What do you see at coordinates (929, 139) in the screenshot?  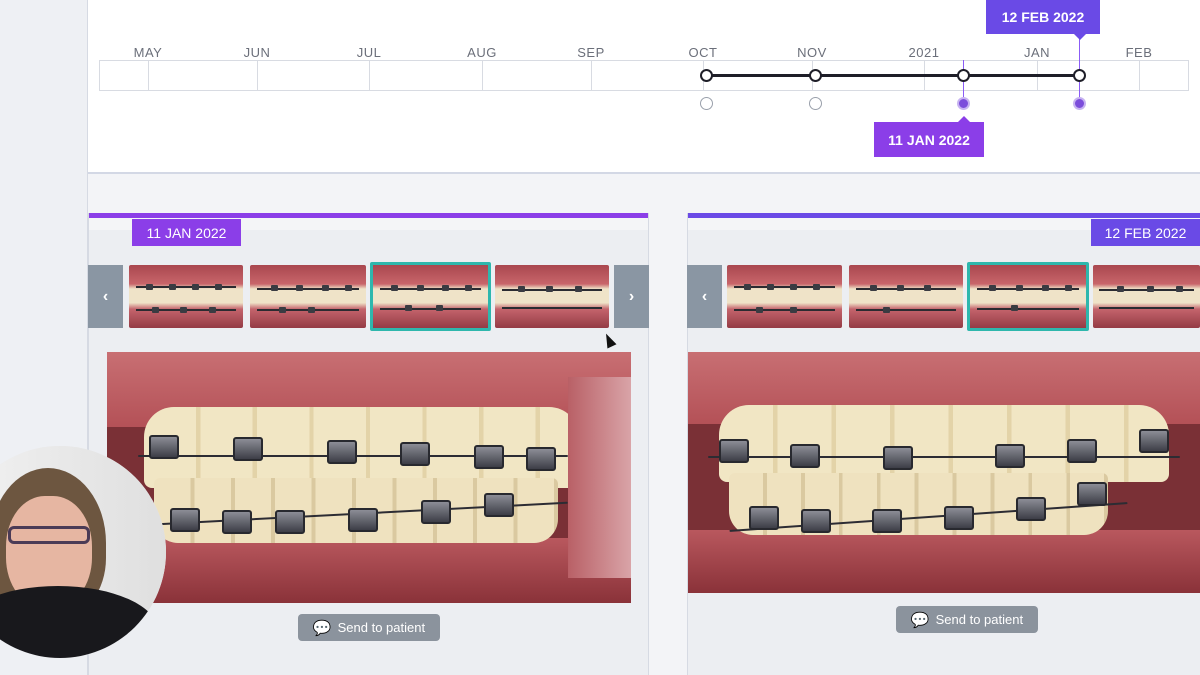 I see `selected-date-tag-bottom-label: 11 JAN 2022` at bounding box center [929, 139].